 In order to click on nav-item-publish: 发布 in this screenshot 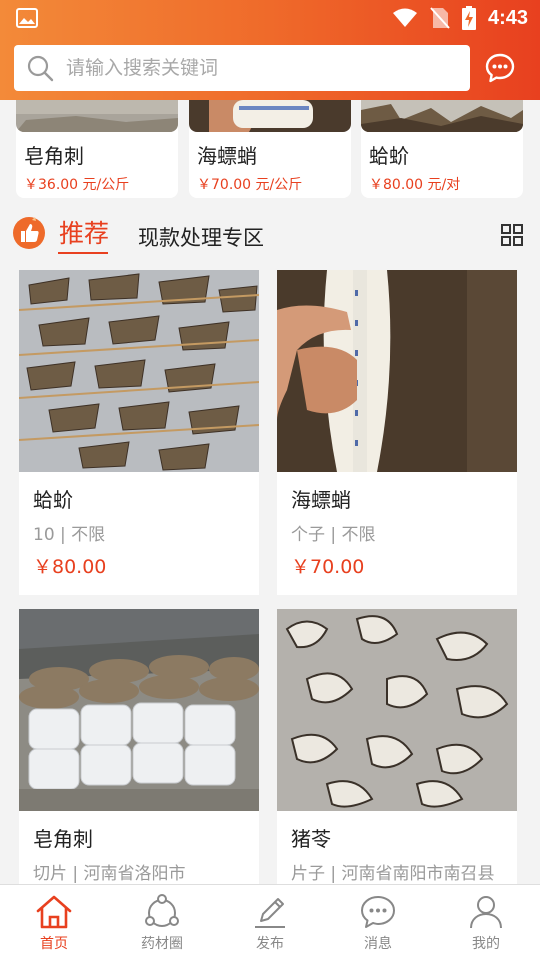, I will do `click(270, 922)`.